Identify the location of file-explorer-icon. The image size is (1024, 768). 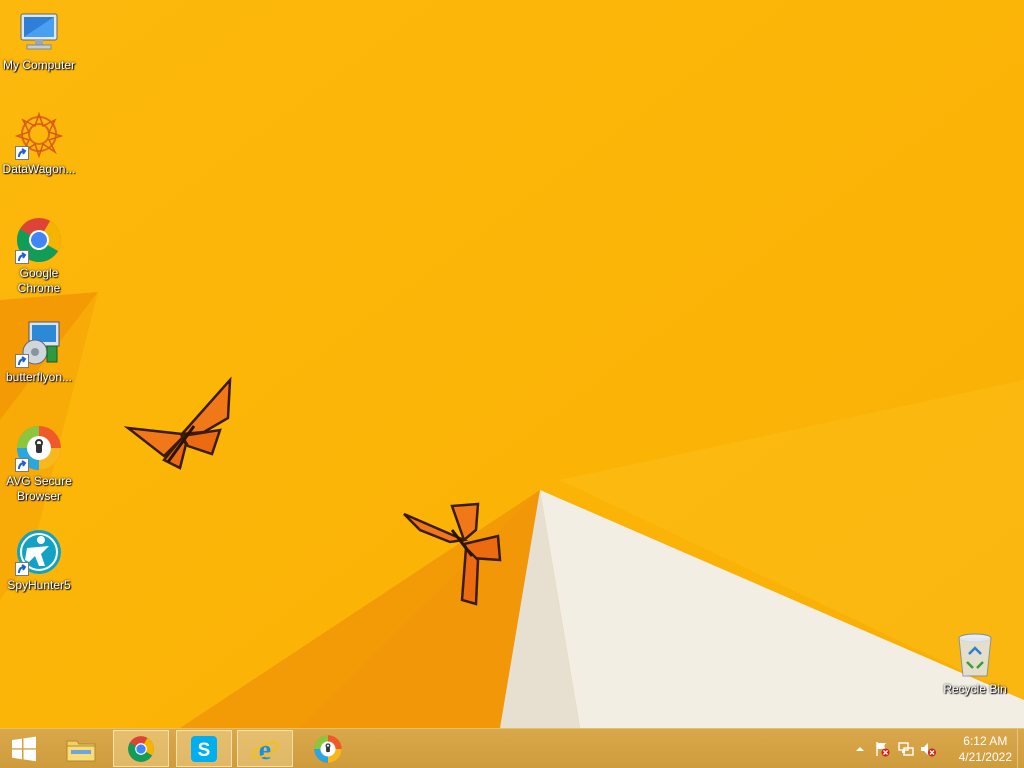
(81, 750).